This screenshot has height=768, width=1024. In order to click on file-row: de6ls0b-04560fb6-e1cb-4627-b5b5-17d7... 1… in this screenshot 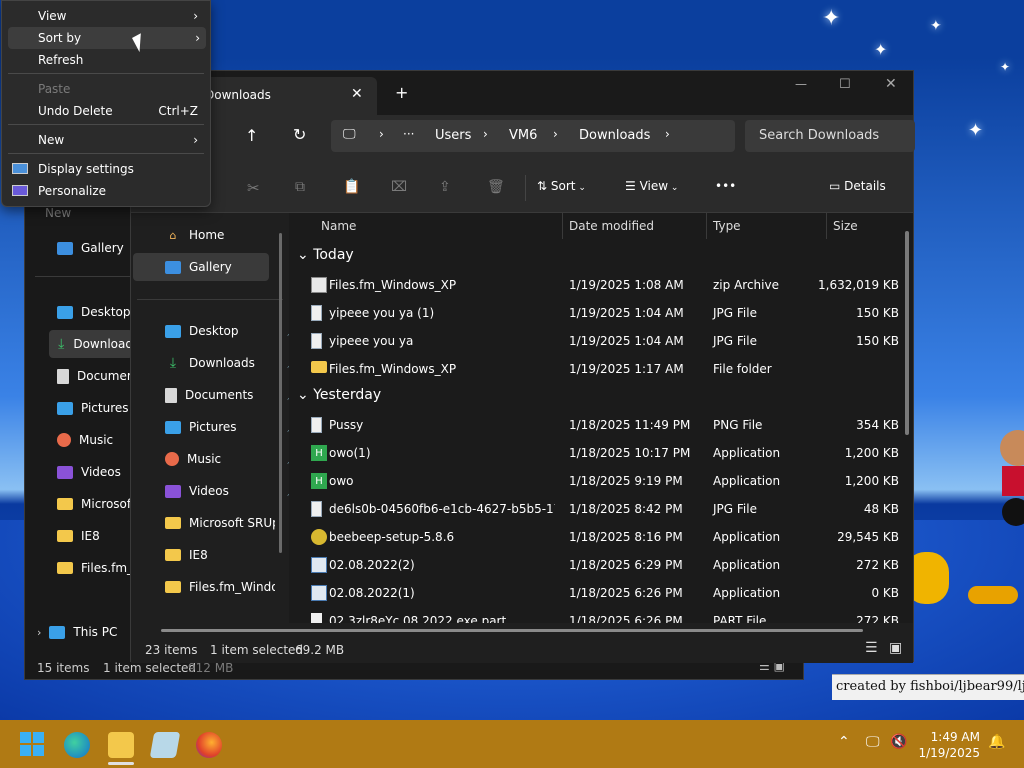, I will do `click(594, 509)`.